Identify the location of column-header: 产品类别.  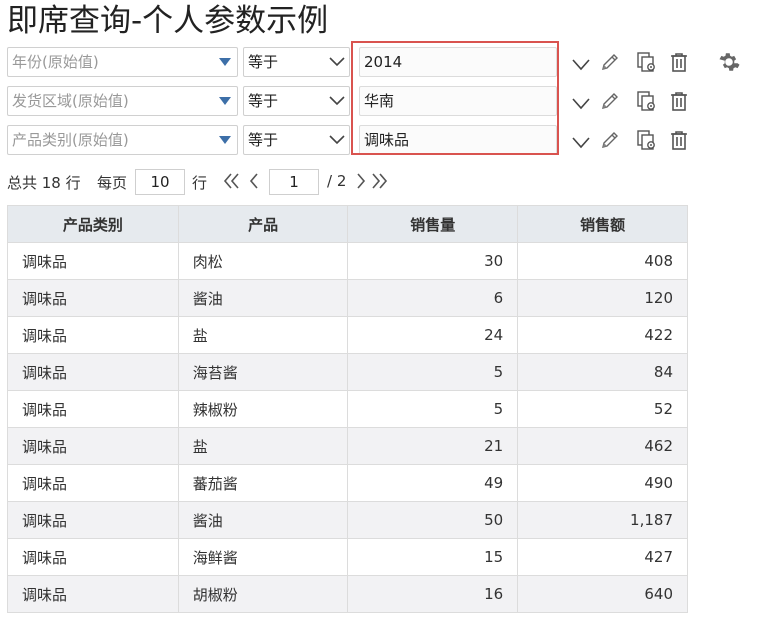
(93, 224).